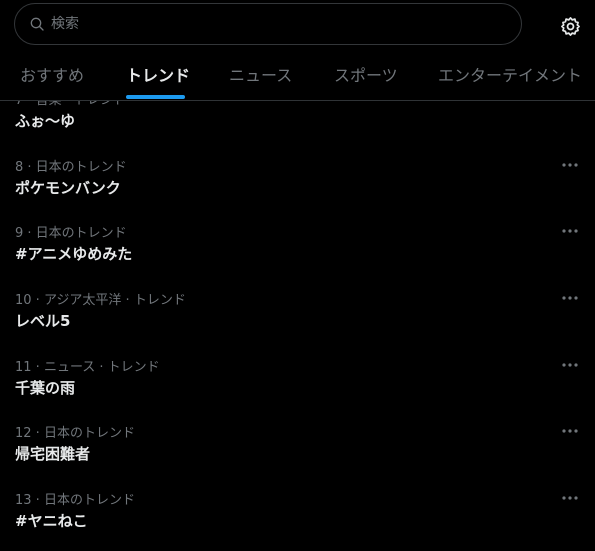  Describe the element at coordinates (286, 24) in the screenshot. I see `search-input` at that location.